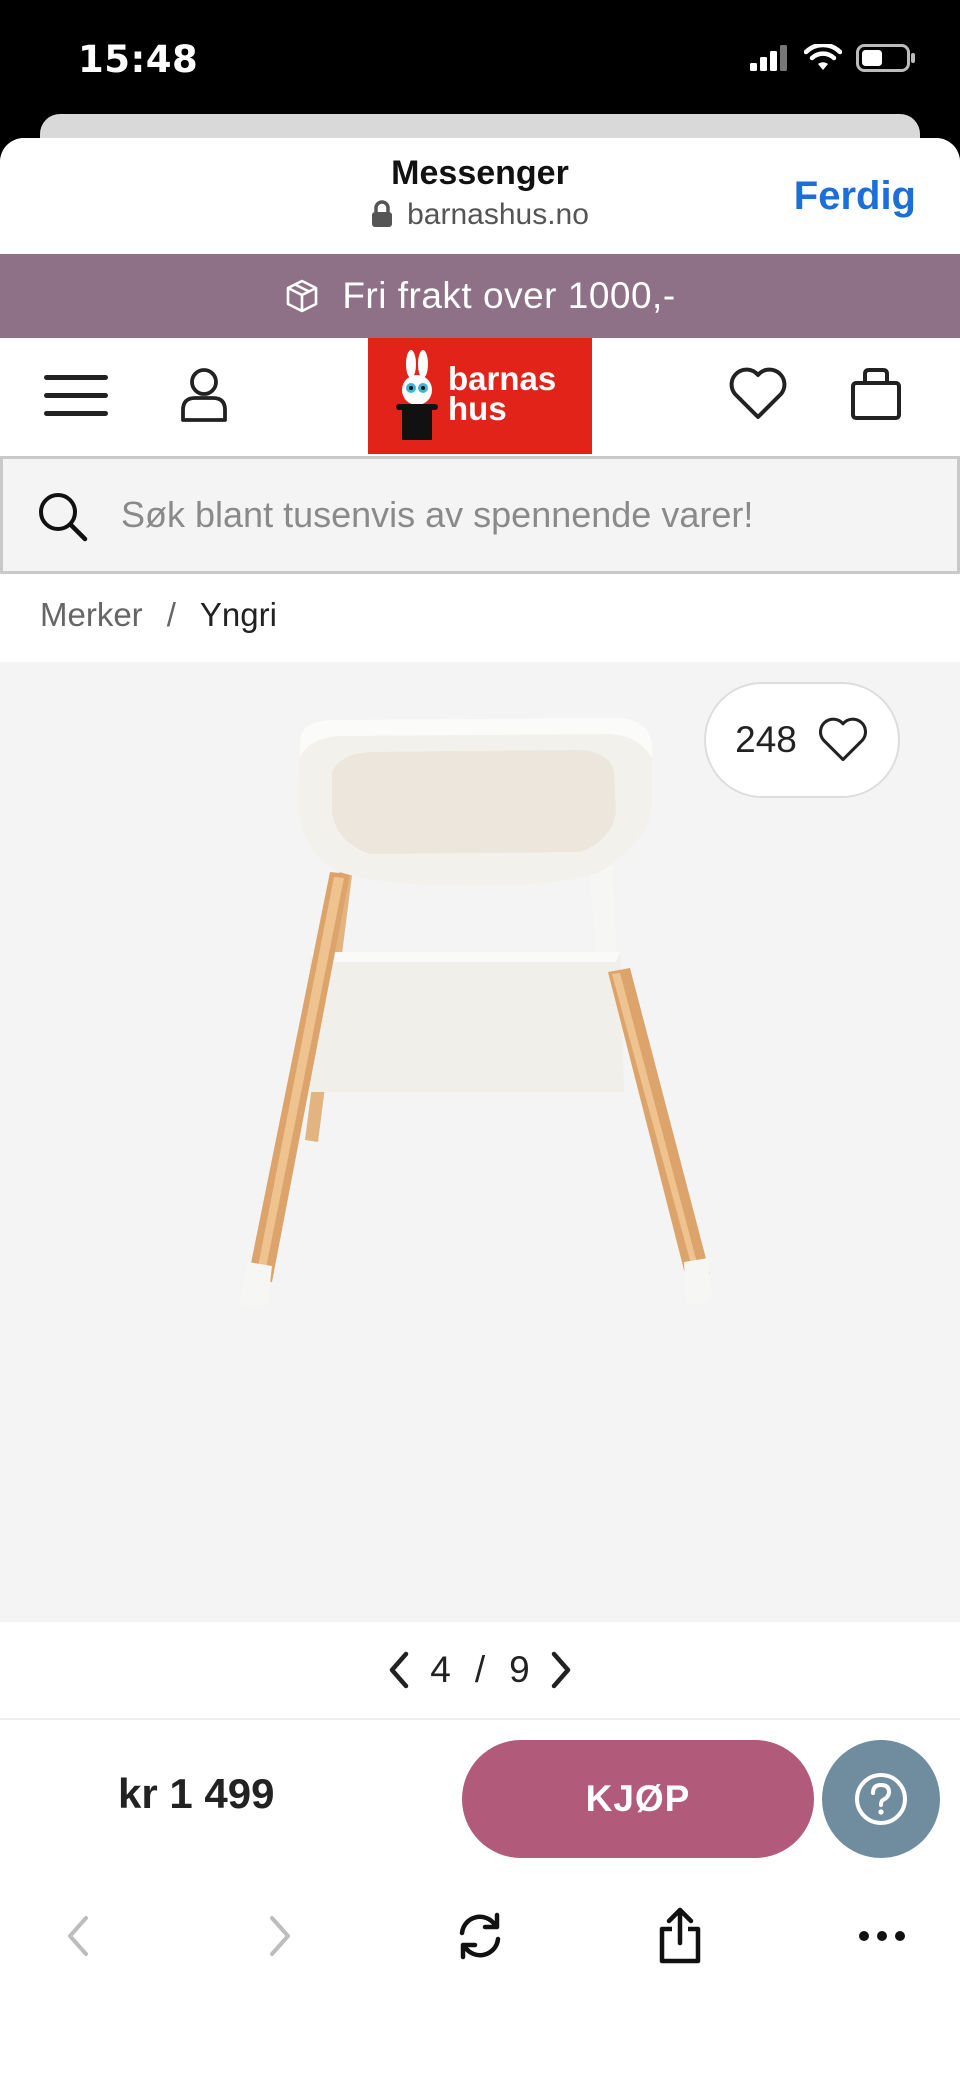 The width and height of the screenshot is (960, 2078). I want to click on menu-button, so click(76, 396).